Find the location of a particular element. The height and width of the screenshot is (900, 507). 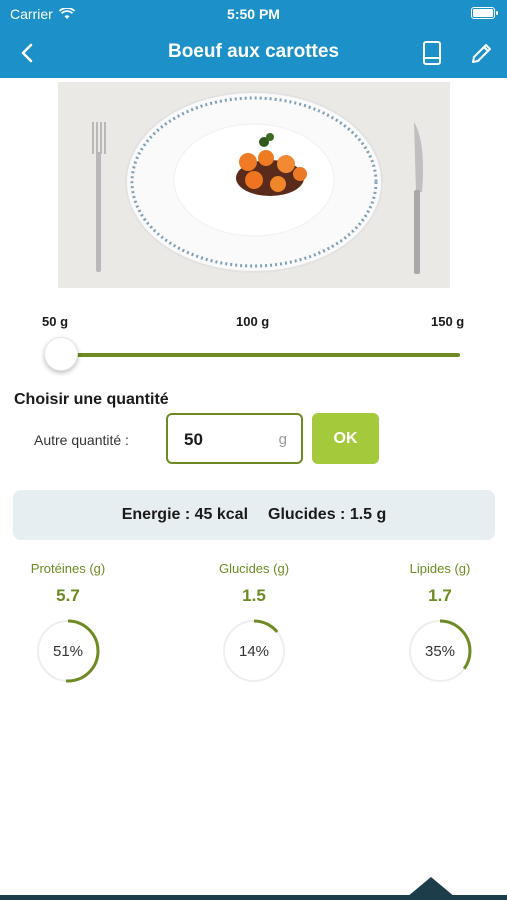

macro-ring: 51% is located at coordinates (68, 651).